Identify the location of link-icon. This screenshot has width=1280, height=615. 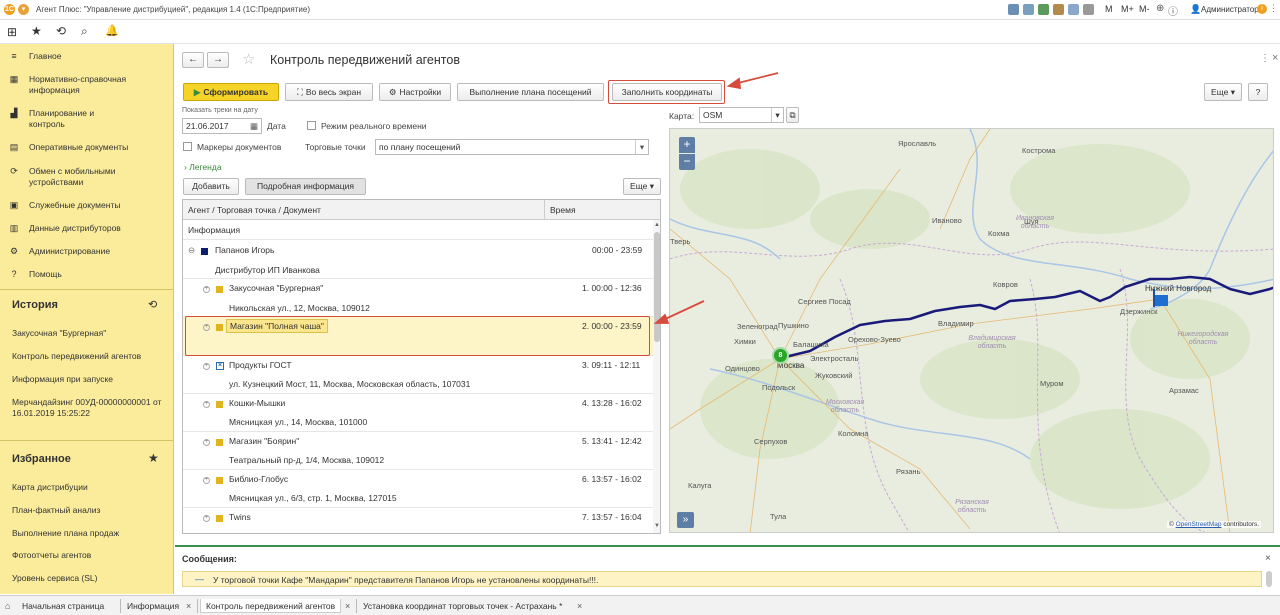
(1043, 9).